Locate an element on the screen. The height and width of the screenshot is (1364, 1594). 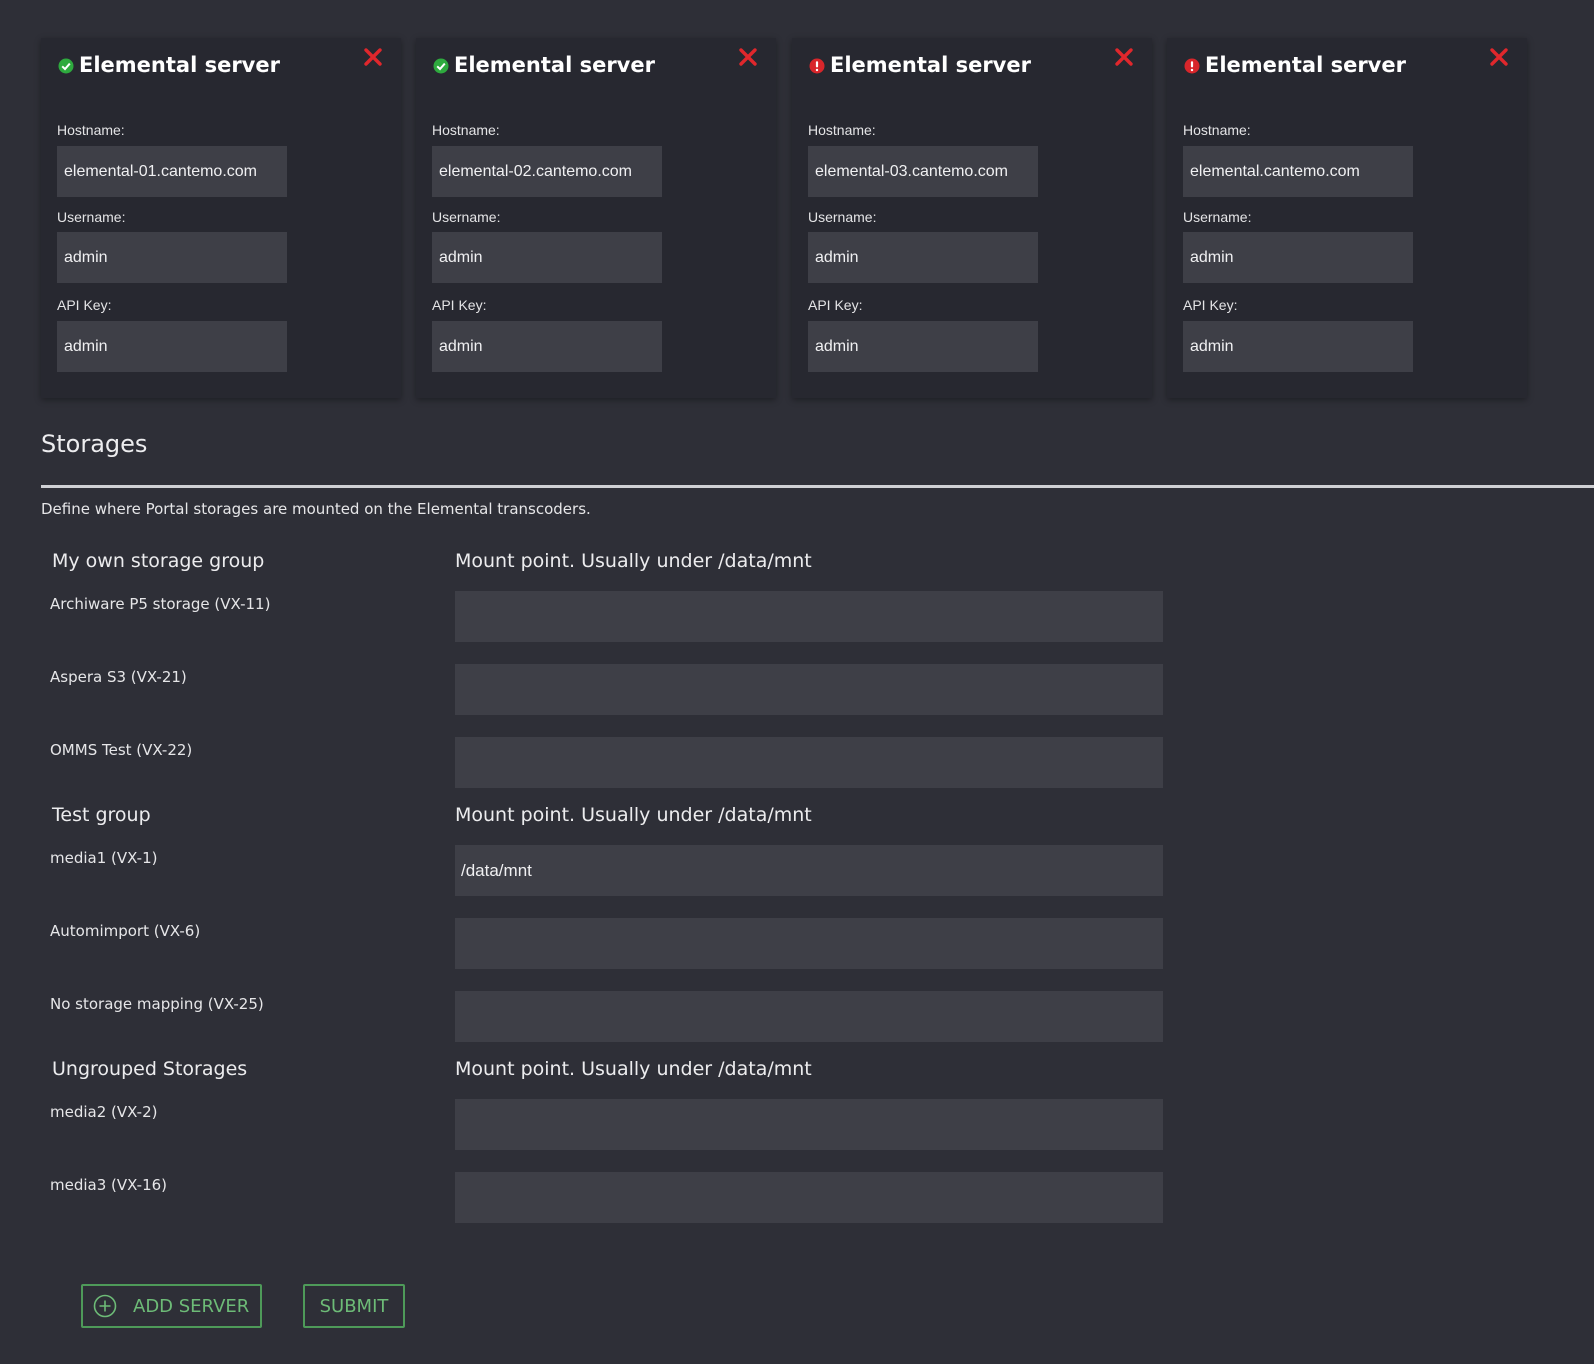
storage-label: media1 (VX-1) is located at coordinates (104, 858).